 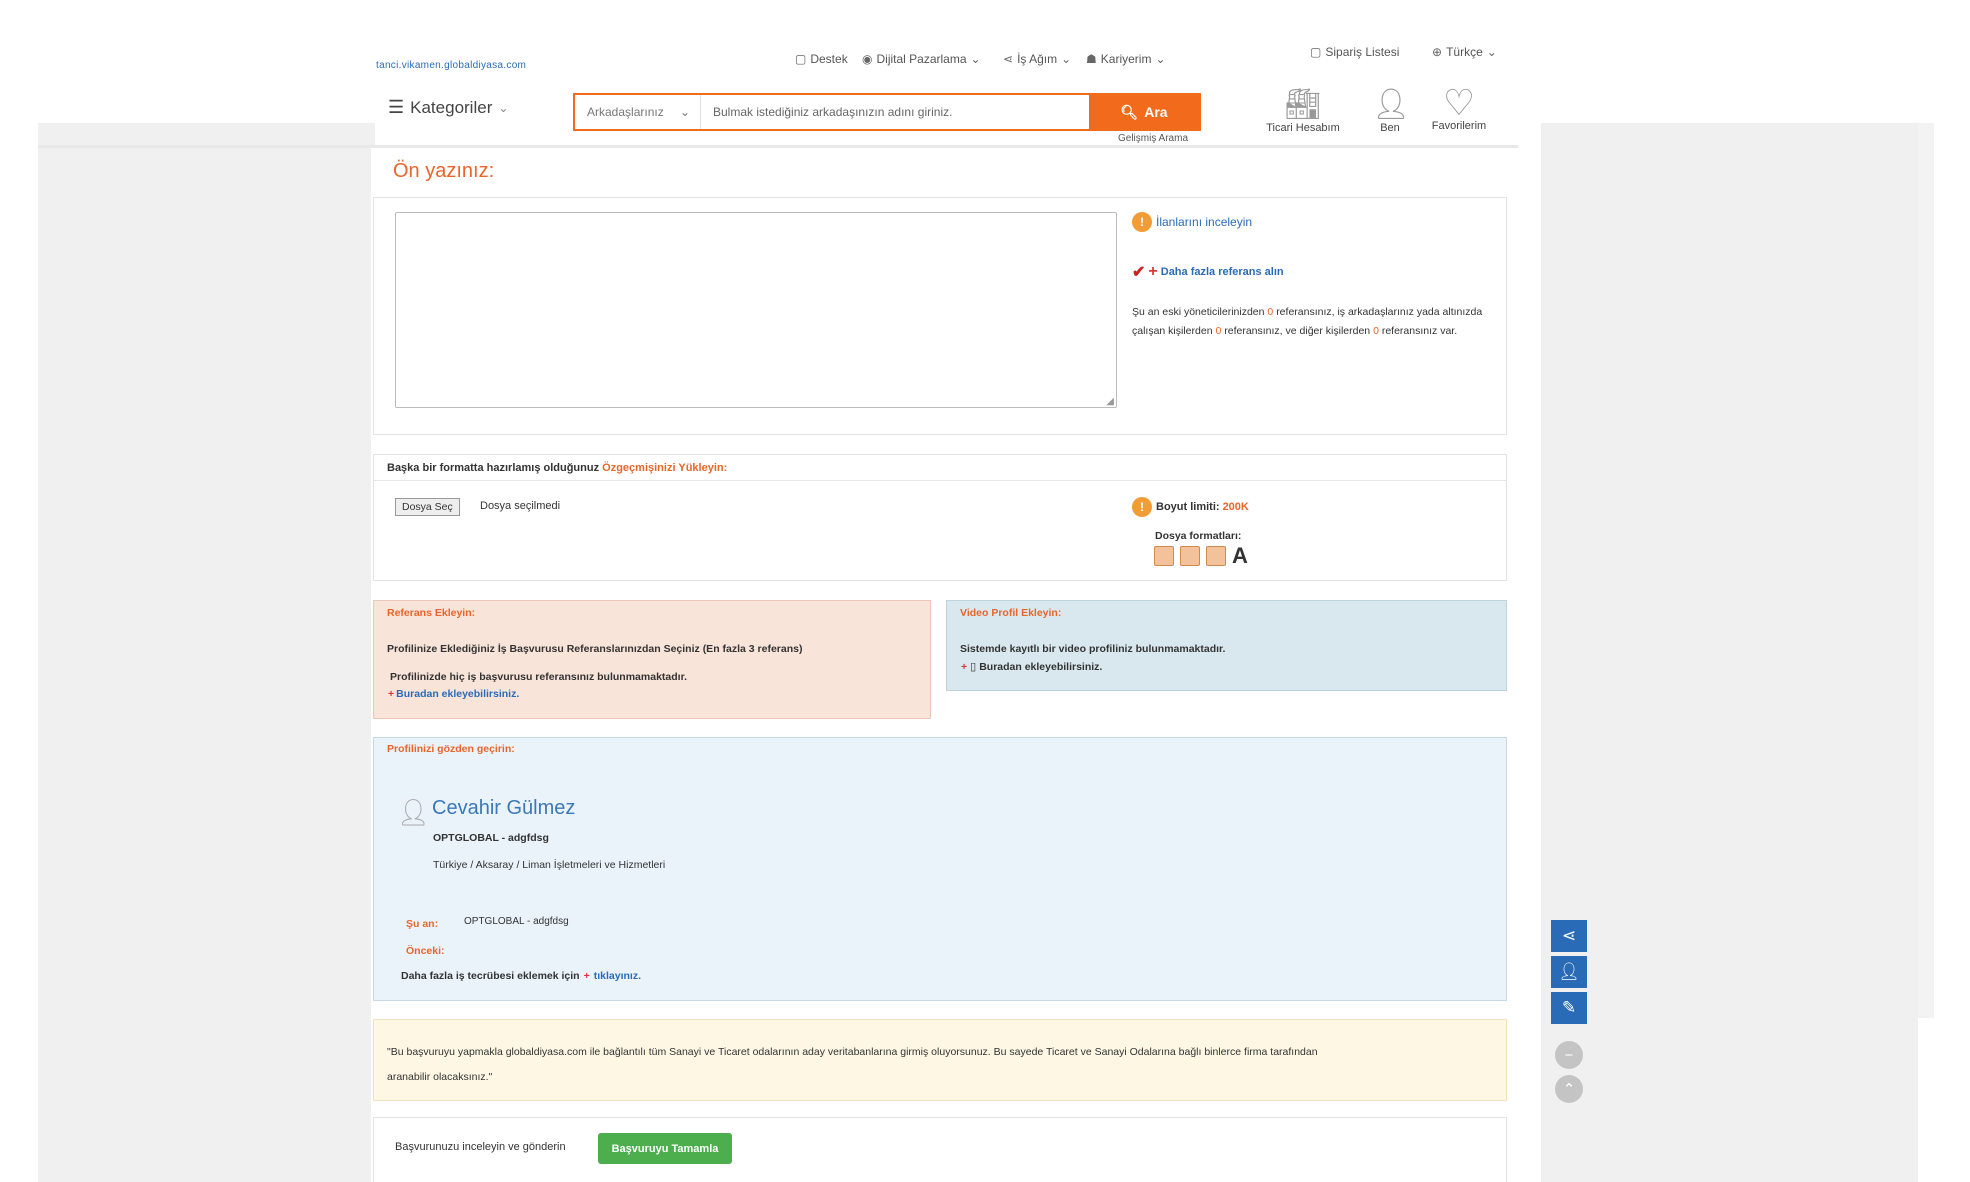 I want to click on doc-file-icon, so click(x=1190, y=556).